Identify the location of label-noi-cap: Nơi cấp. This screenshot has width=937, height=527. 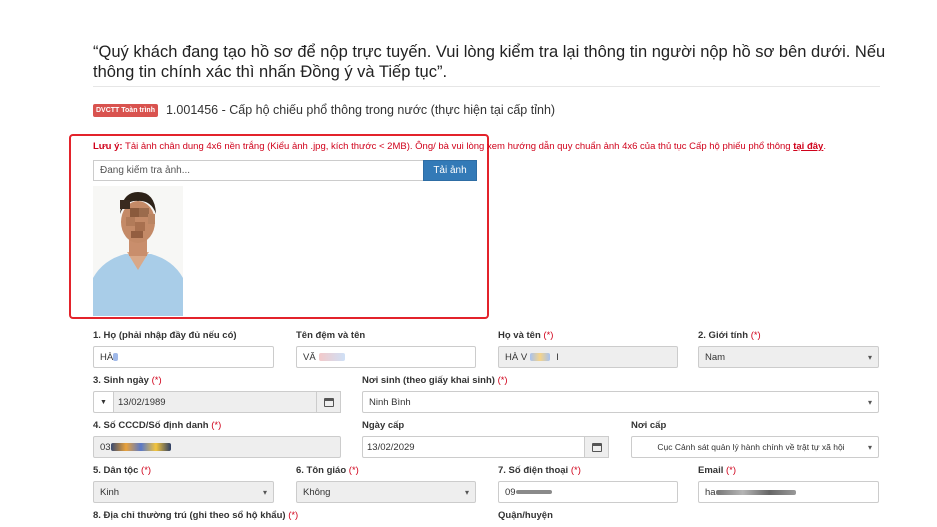
(649, 425).